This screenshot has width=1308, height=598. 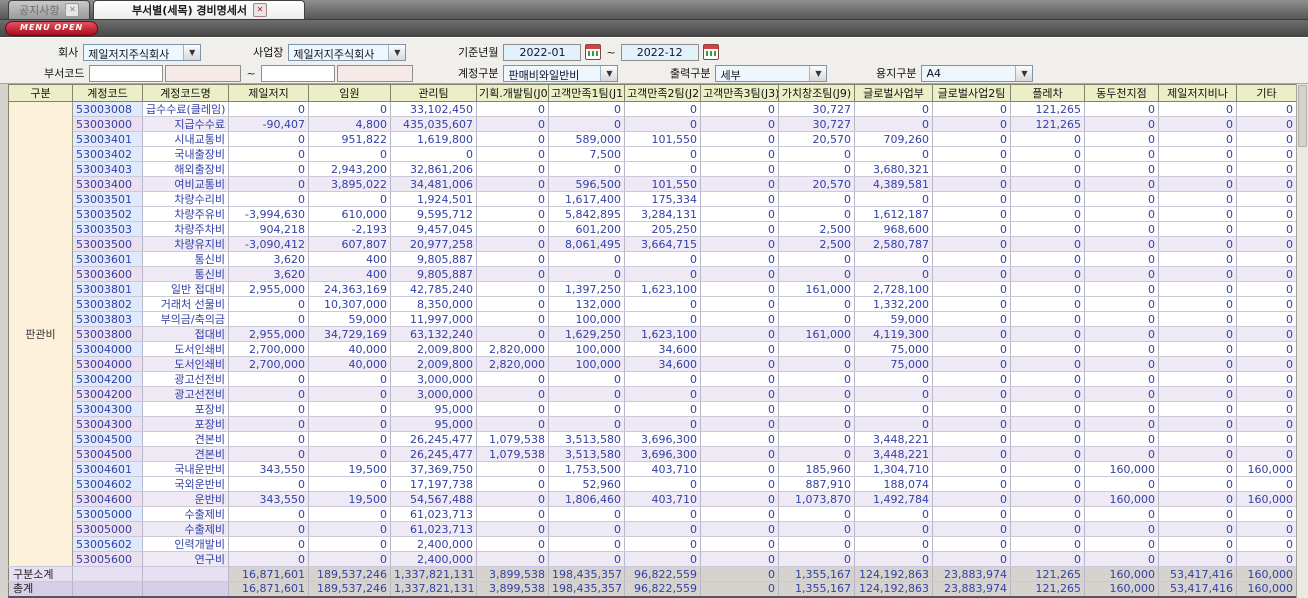 I want to click on amount-cell: 75,000, so click(x=893, y=349).